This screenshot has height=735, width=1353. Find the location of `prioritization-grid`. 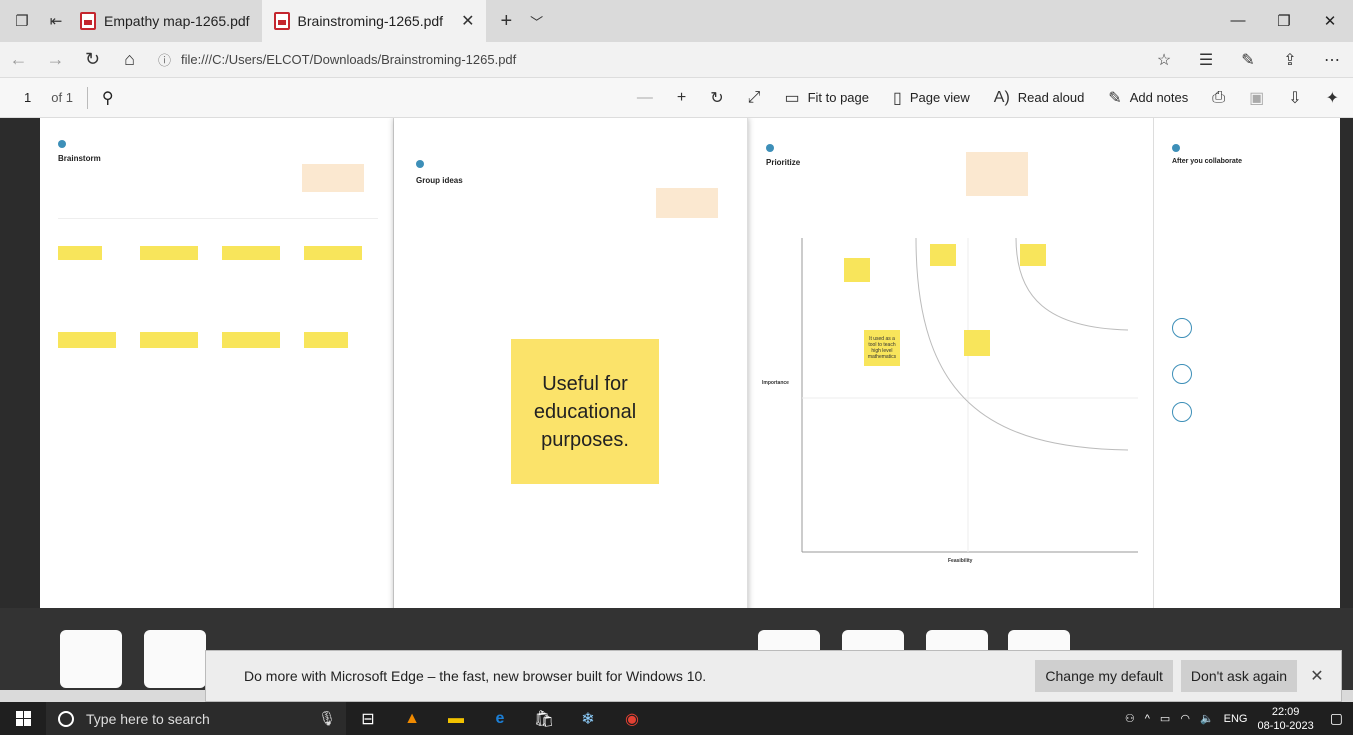

prioritization-grid is located at coordinates (969, 395).